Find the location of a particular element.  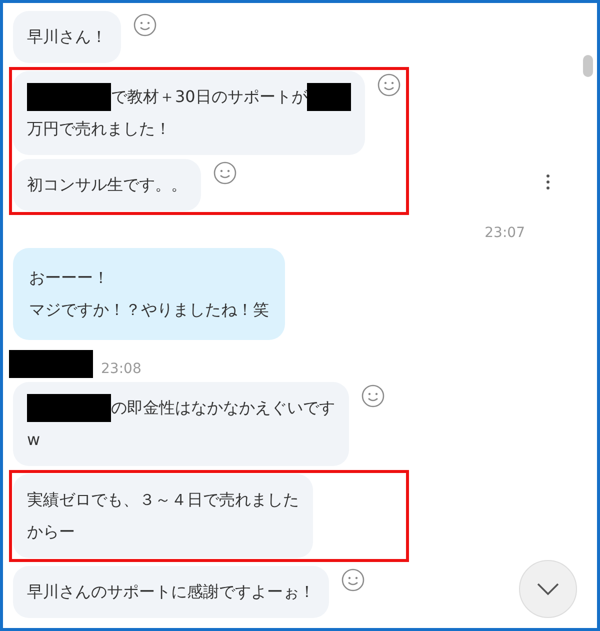

redaction-block is located at coordinates (329, 97).